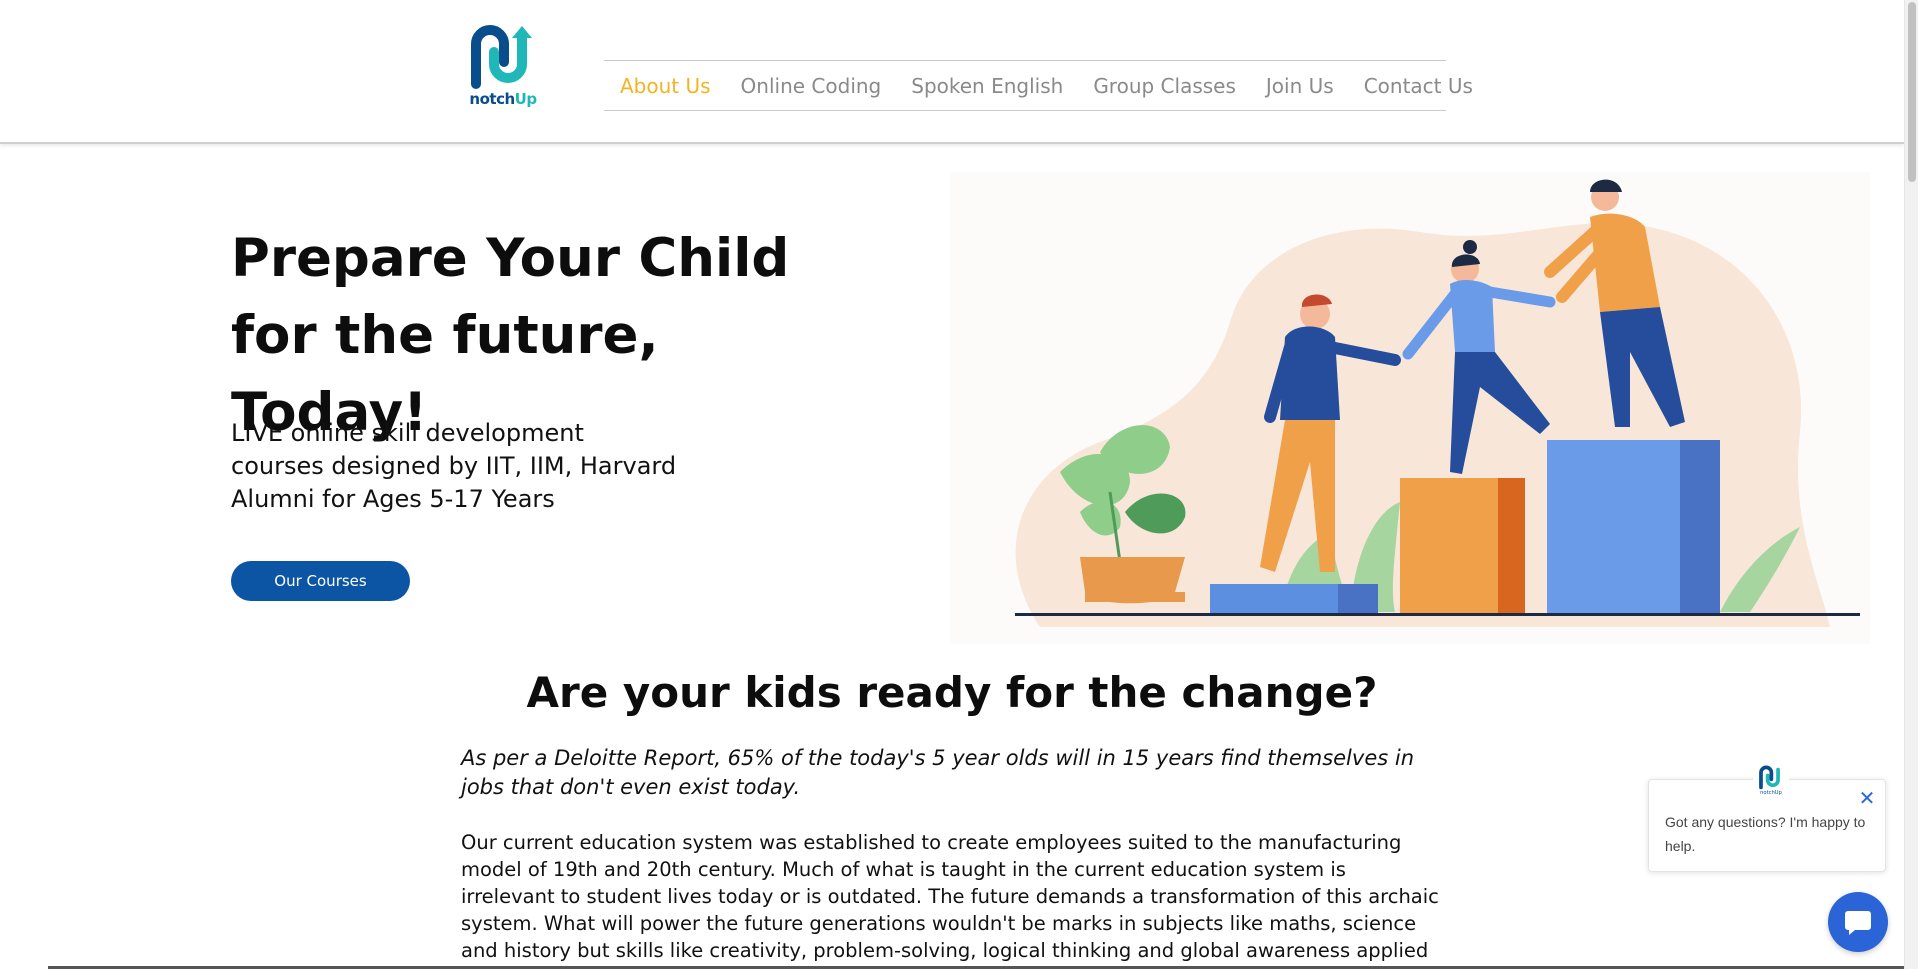 Image resolution: width=1918 pixels, height=969 pixels. I want to click on nav-contact-us: Contact Us, so click(1418, 86).